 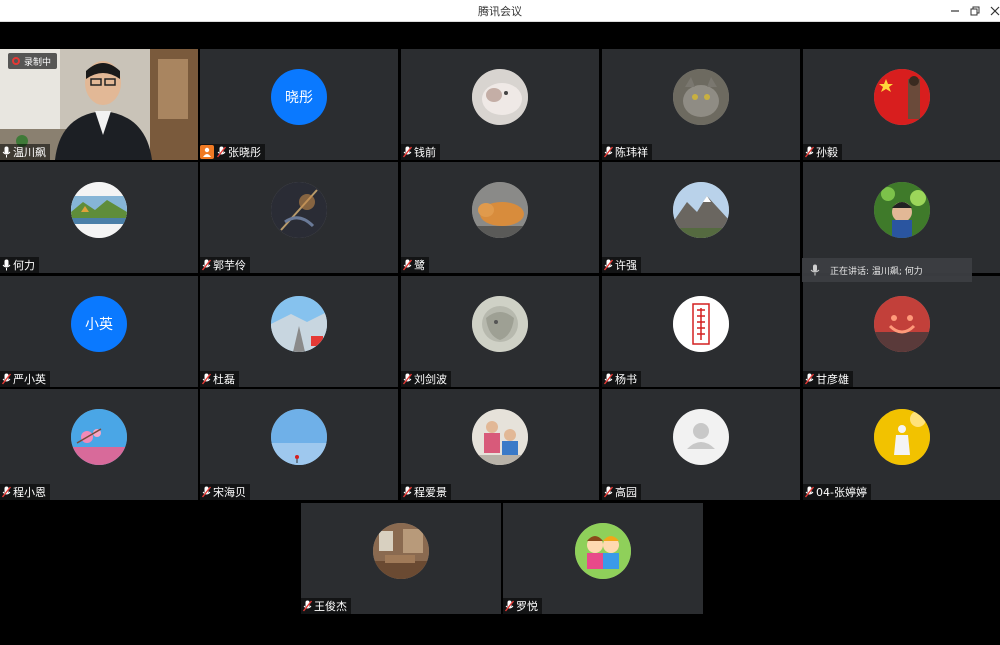 I want to click on participant-name: 程小恩, so click(x=29, y=492).